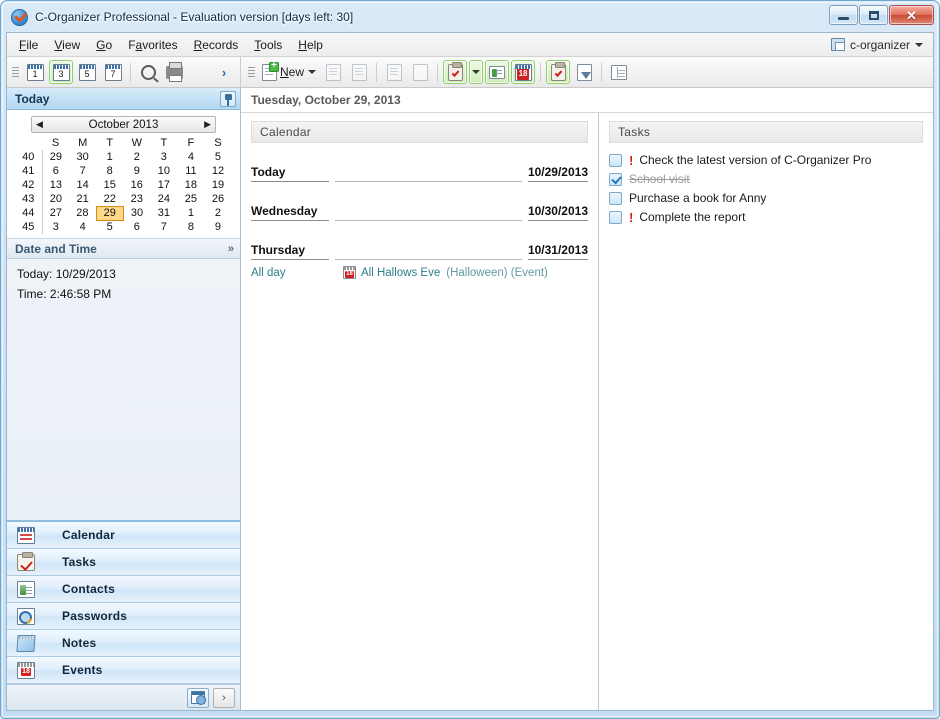 The height and width of the screenshot is (719, 940). I want to click on mini-calendar-day: 25, so click(190, 199).